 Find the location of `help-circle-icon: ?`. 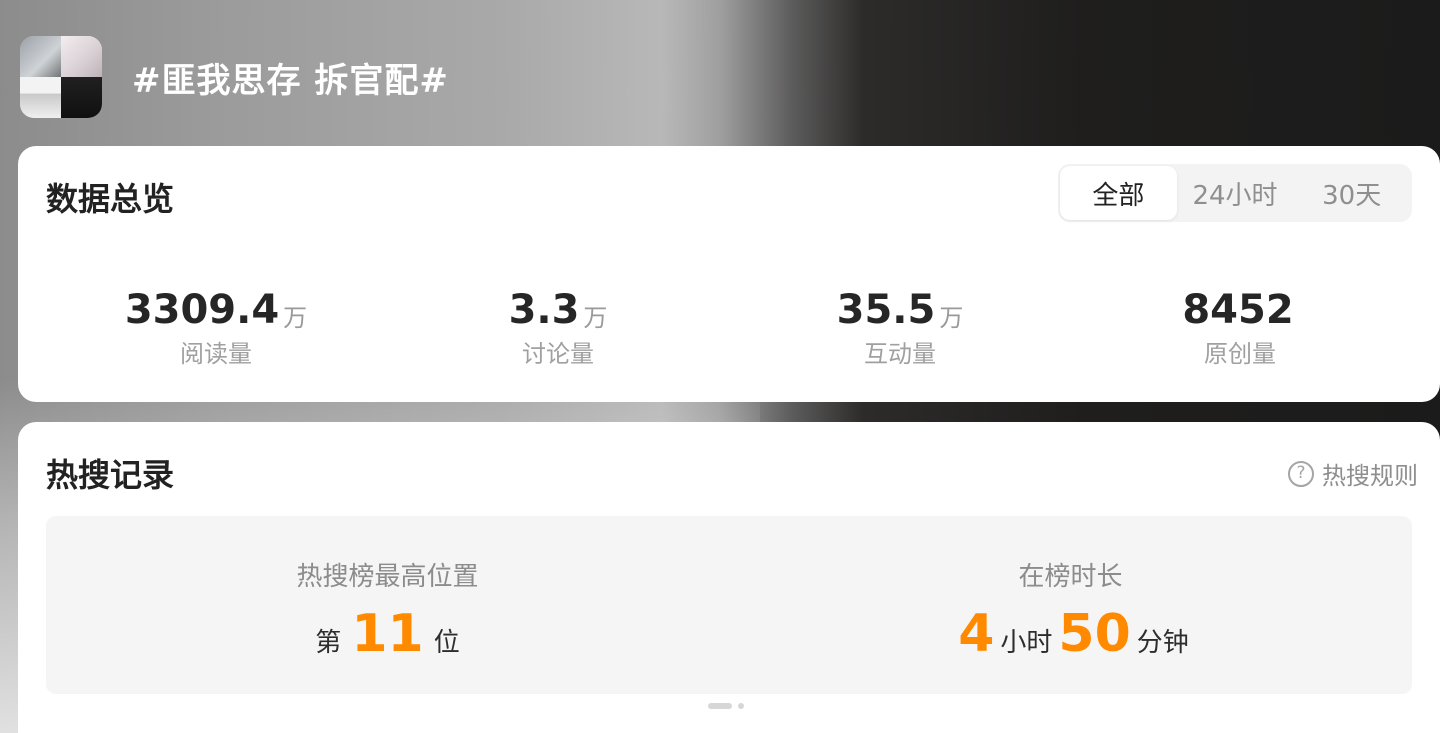

help-circle-icon: ? is located at coordinates (1301, 473).